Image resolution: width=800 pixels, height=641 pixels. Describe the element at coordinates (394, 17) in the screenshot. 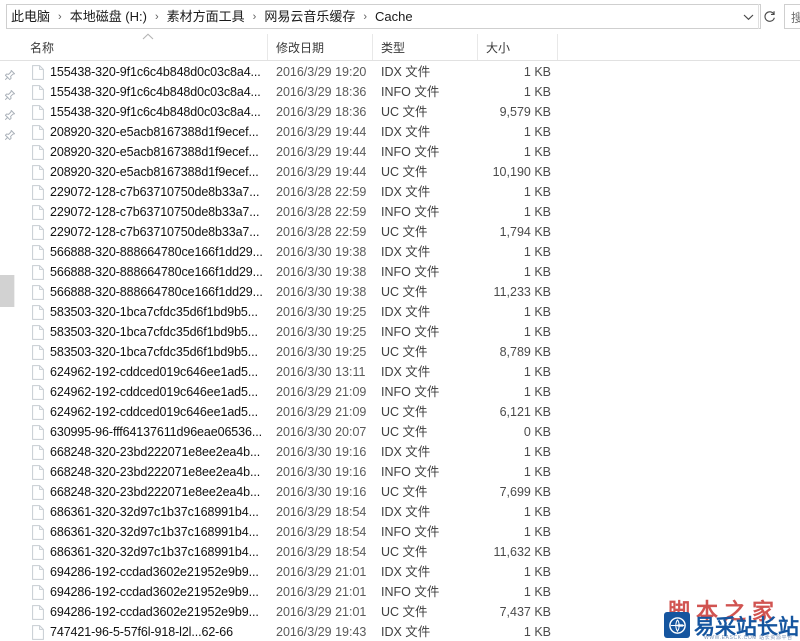

I see `breadcrumb-item-cache: Cache` at that location.